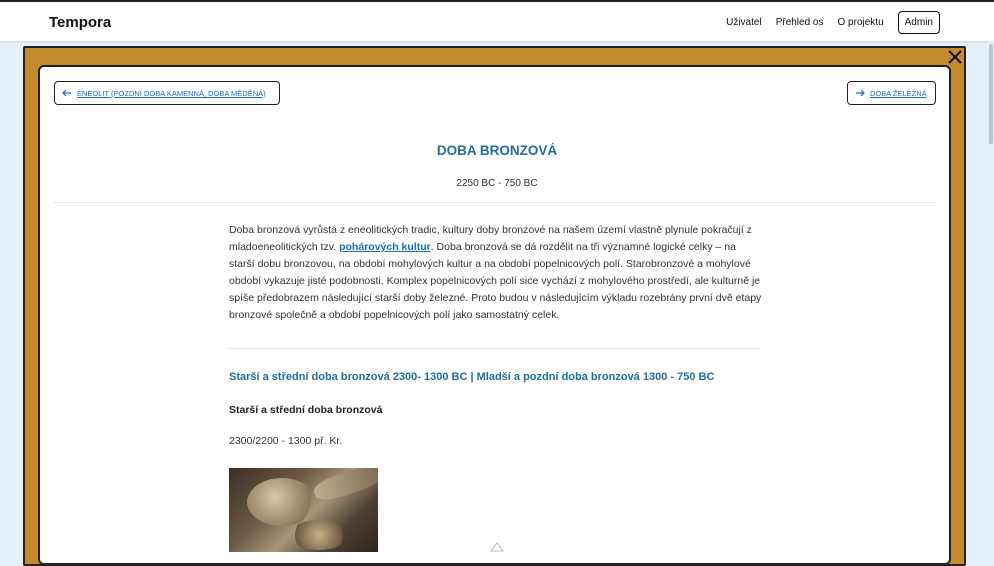  I want to click on next-period-label: Doba železná, so click(898, 93).